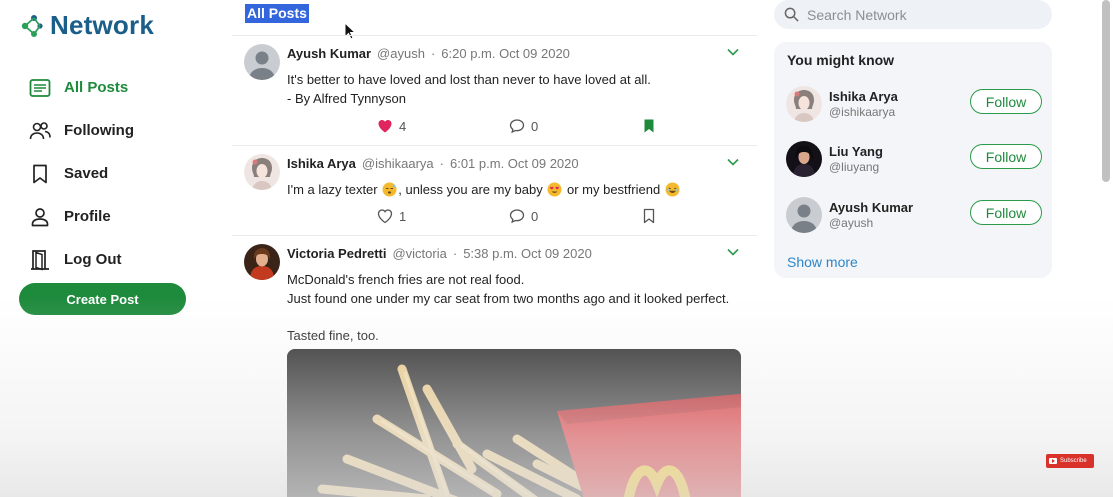  I want to click on nav-item-all-posts: All Posts, so click(81, 87).